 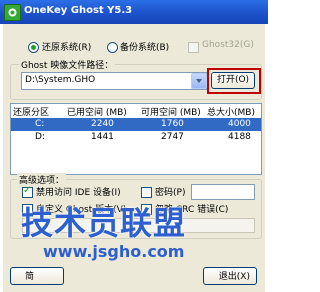 What do you see at coordinates (60, 80) in the screenshot?
I see `image-path-value: D:\System.GHO` at bounding box center [60, 80].